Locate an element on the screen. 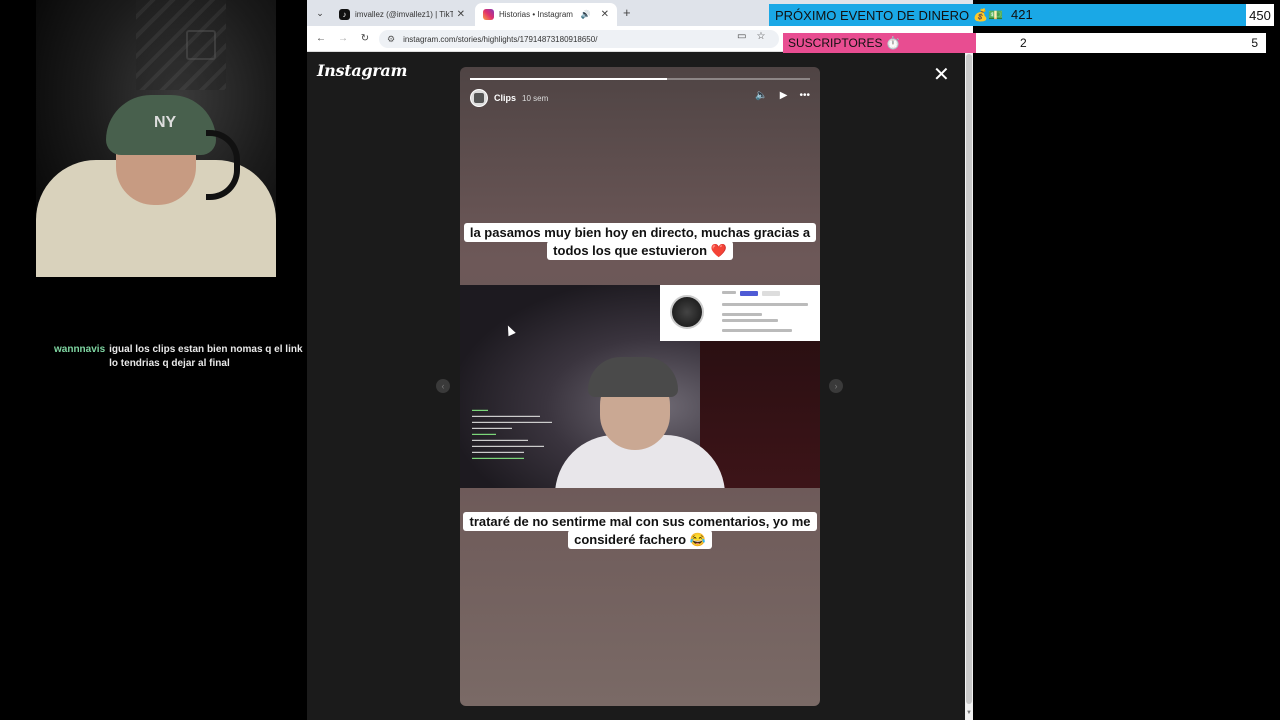 This screenshot has height=720, width=1280. volume-icon: 🔈 is located at coordinates (761, 95).